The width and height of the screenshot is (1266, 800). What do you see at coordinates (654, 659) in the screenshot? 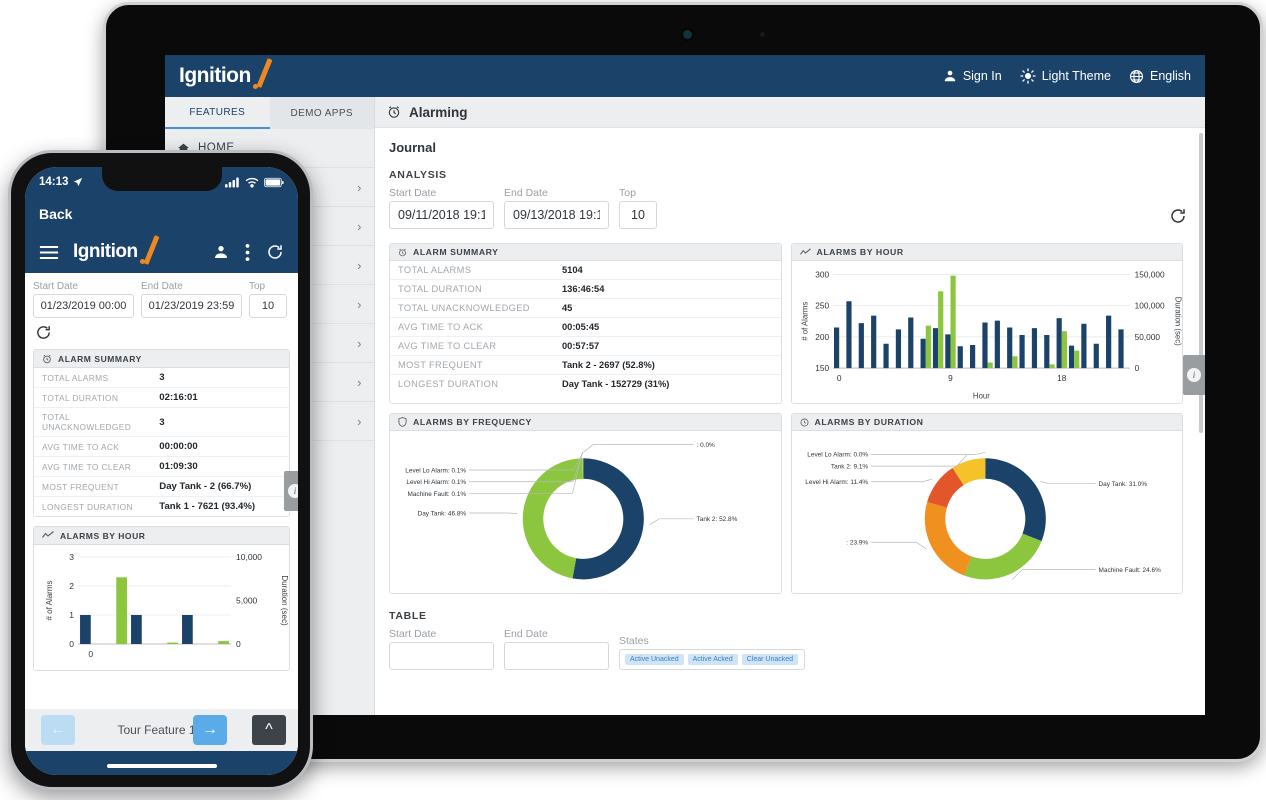
I see `state-chip: Active Unacked` at bounding box center [654, 659].